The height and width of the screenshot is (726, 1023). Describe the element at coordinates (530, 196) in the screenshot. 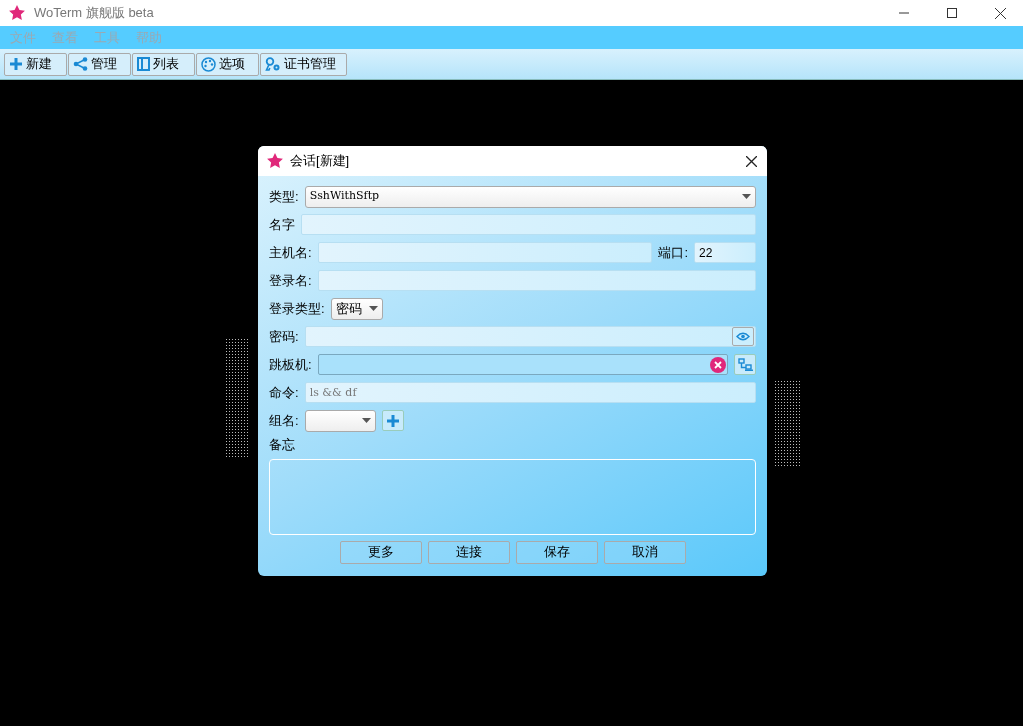

I see `type-dropdown: SshWithSftp` at that location.